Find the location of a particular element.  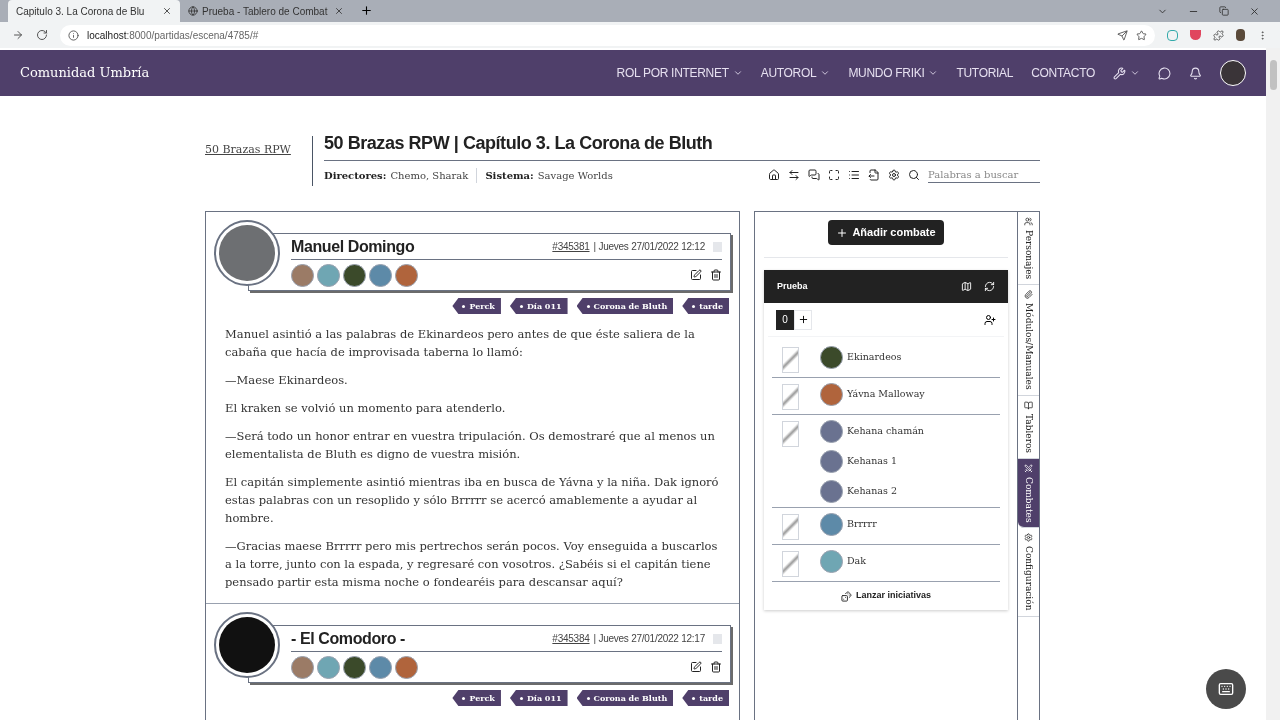

search-field: Palabras a buscar is located at coordinates (984, 175).